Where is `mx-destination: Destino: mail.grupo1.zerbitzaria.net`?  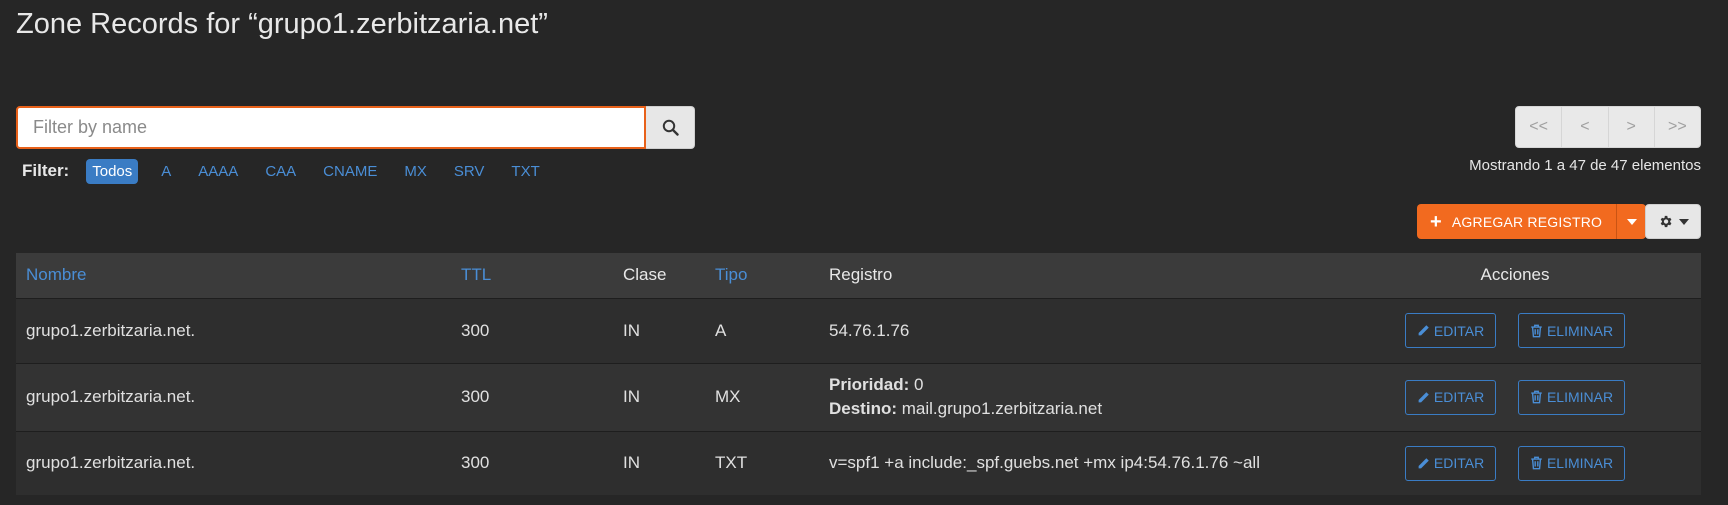 mx-destination: Destino: mail.grupo1.zerbitzaria.net is located at coordinates (1079, 409).